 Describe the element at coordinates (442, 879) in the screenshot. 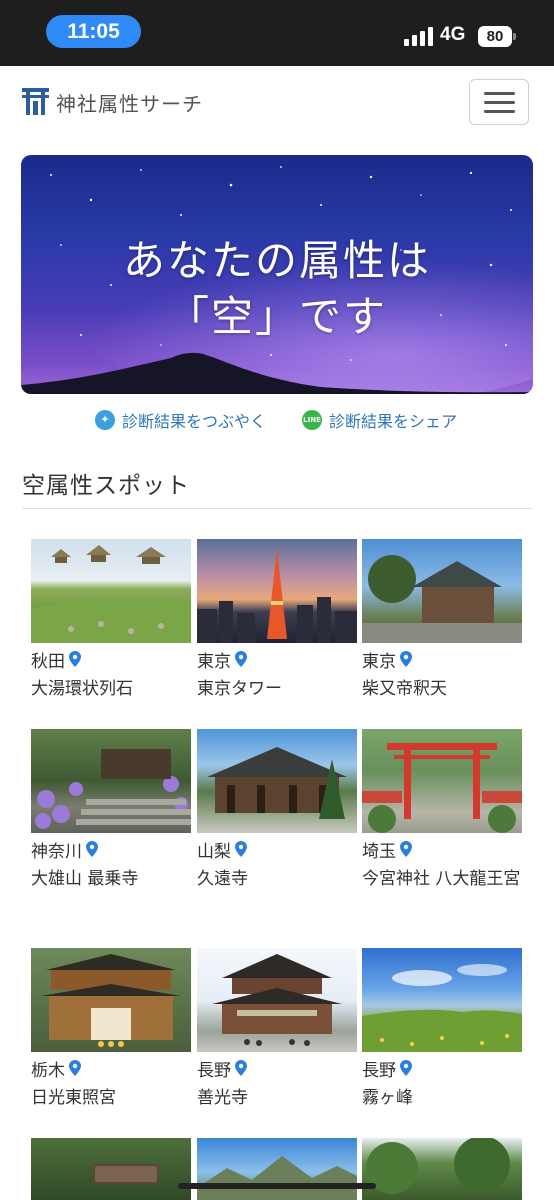

I see `spot-name: 今宮神社 八大龍王宮` at that location.